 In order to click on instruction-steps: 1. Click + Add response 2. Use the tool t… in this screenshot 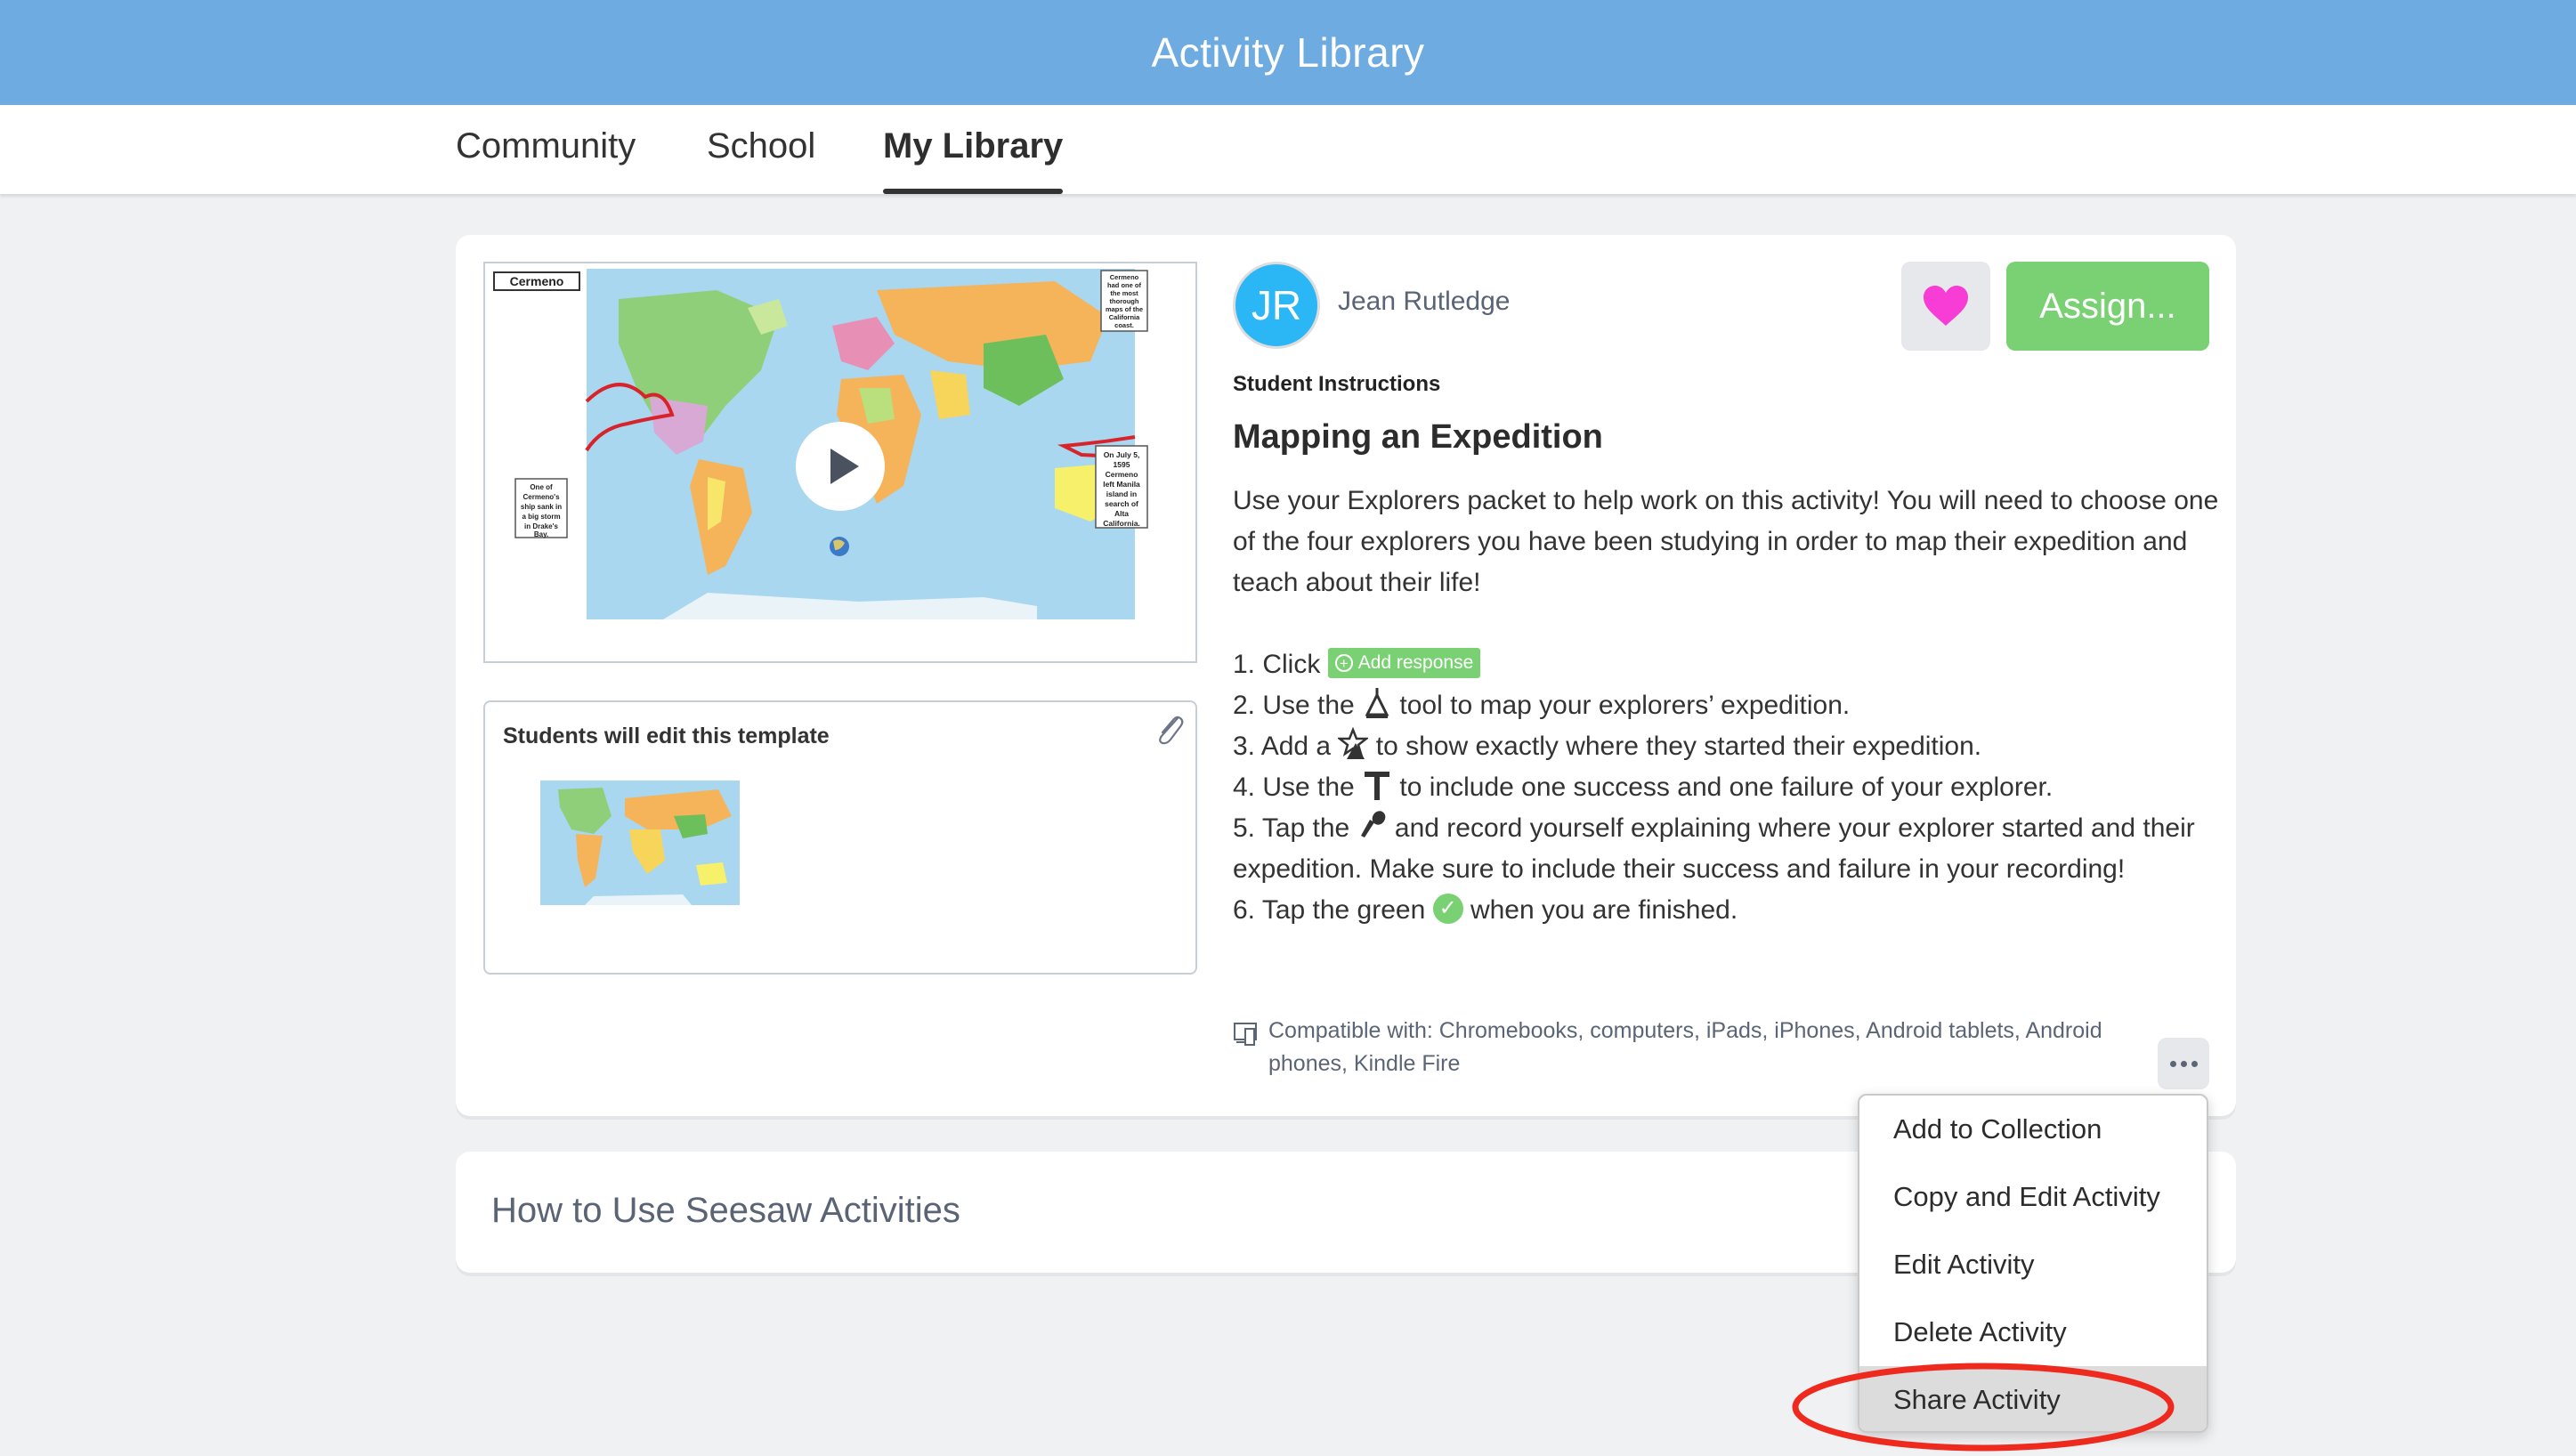, I will do `click(1727, 787)`.